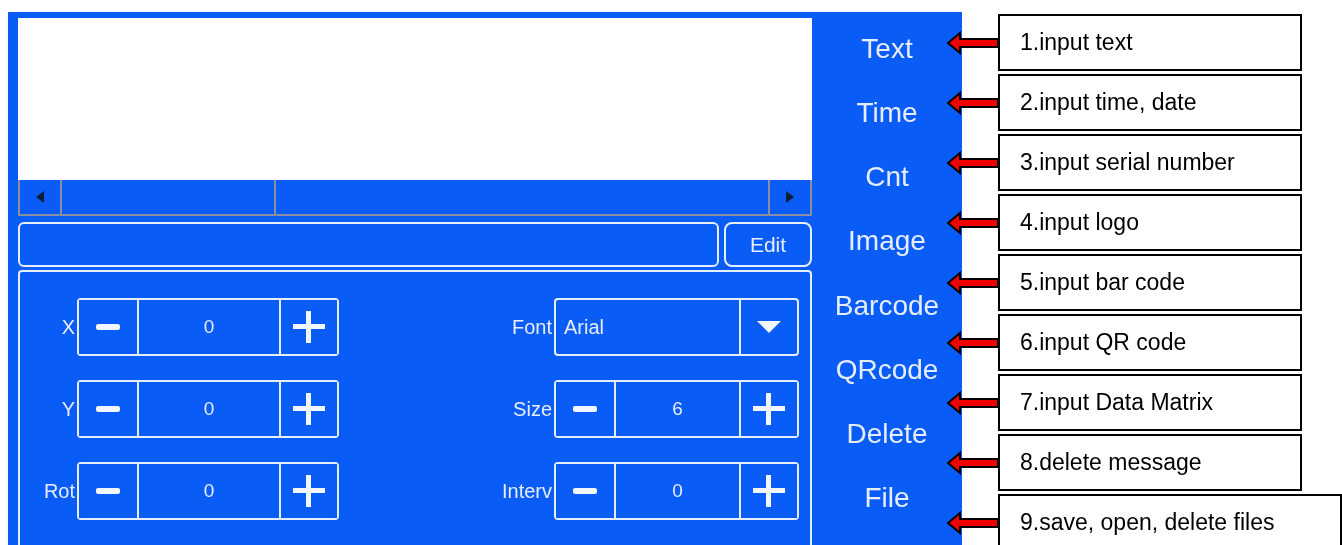 The height and width of the screenshot is (545, 1342). I want to click on parameter-label: Interv, so click(526, 491).